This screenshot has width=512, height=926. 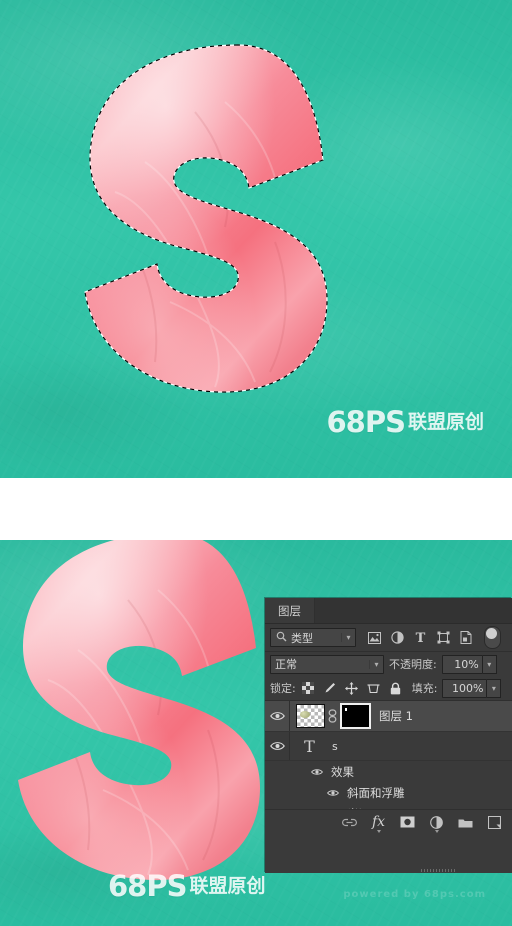 I want to click on tab-bar-filler, so click(x=413, y=610).